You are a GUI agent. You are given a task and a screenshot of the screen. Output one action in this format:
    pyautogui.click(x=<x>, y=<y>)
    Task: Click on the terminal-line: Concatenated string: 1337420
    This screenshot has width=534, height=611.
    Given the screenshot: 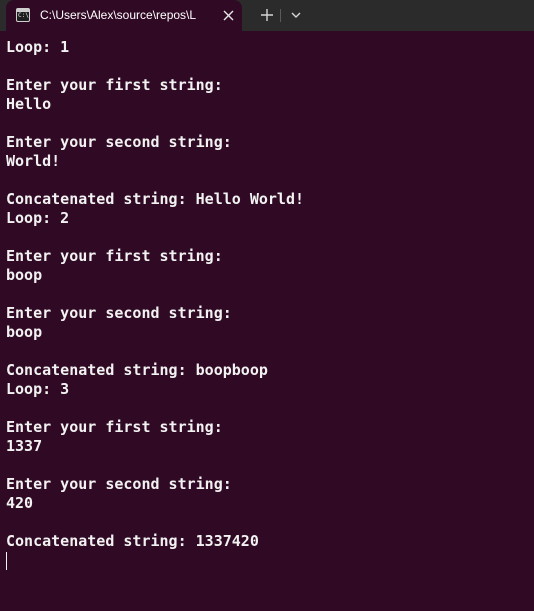 What is the action you would take?
    pyautogui.click(x=132, y=541)
    